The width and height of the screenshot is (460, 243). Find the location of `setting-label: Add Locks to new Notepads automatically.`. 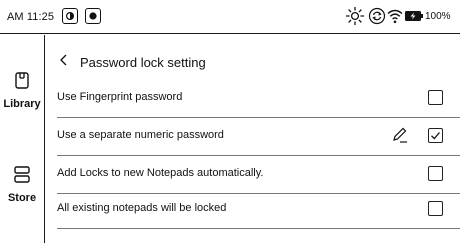

setting-label: Add Locks to new Notepads automatically. is located at coordinates (160, 173).